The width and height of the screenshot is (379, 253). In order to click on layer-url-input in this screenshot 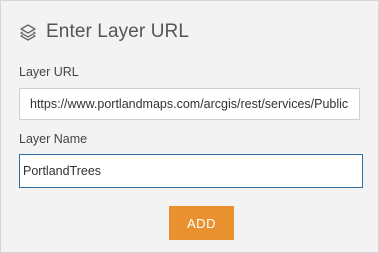, I will do `click(189, 104)`.